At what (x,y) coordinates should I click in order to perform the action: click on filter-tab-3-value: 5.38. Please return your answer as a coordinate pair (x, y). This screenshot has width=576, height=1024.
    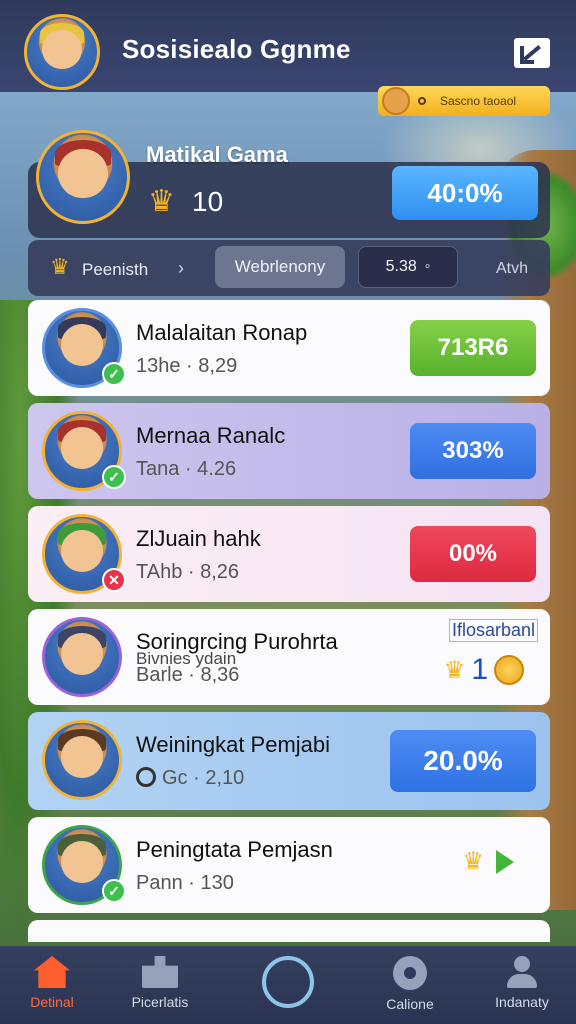
    Looking at the image, I should click on (401, 266).